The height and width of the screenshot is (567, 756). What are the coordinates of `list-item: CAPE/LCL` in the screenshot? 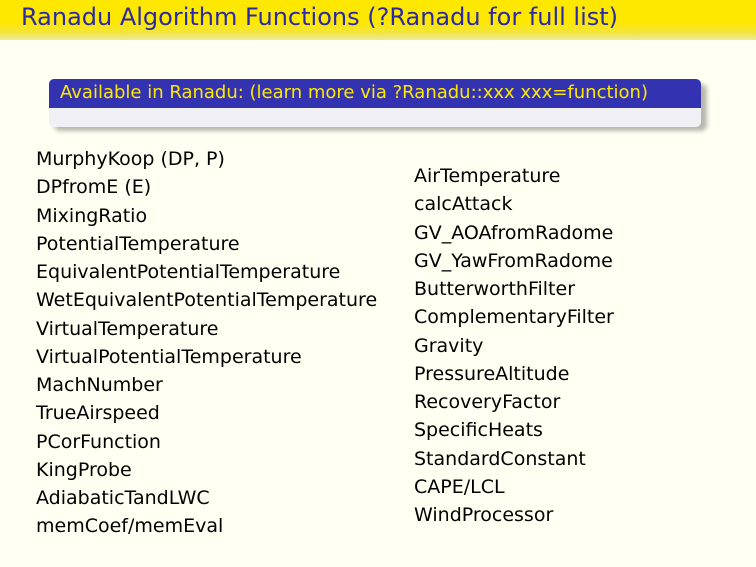 It's located at (459, 486).